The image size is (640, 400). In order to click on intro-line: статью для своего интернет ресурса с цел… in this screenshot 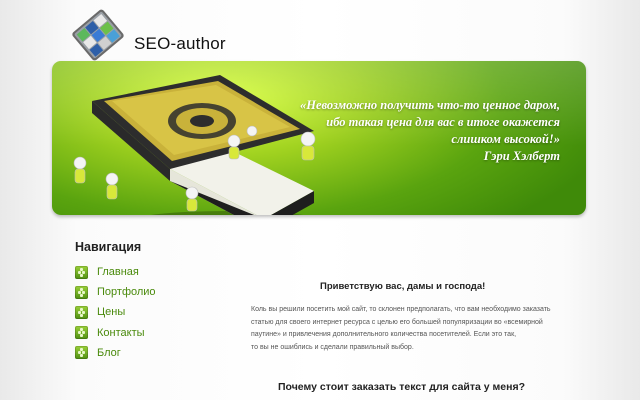, I will do `click(397, 322)`.